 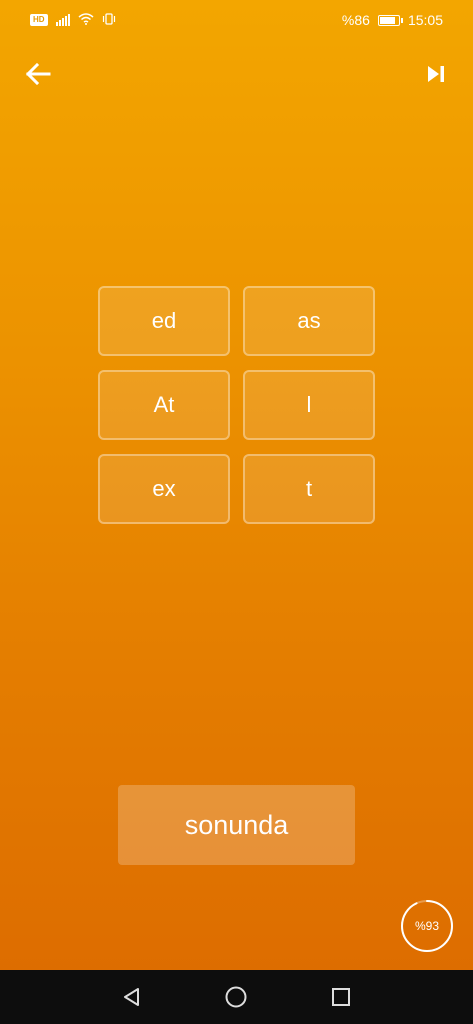 I want to click on recents-square-icon, so click(x=340, y=997).